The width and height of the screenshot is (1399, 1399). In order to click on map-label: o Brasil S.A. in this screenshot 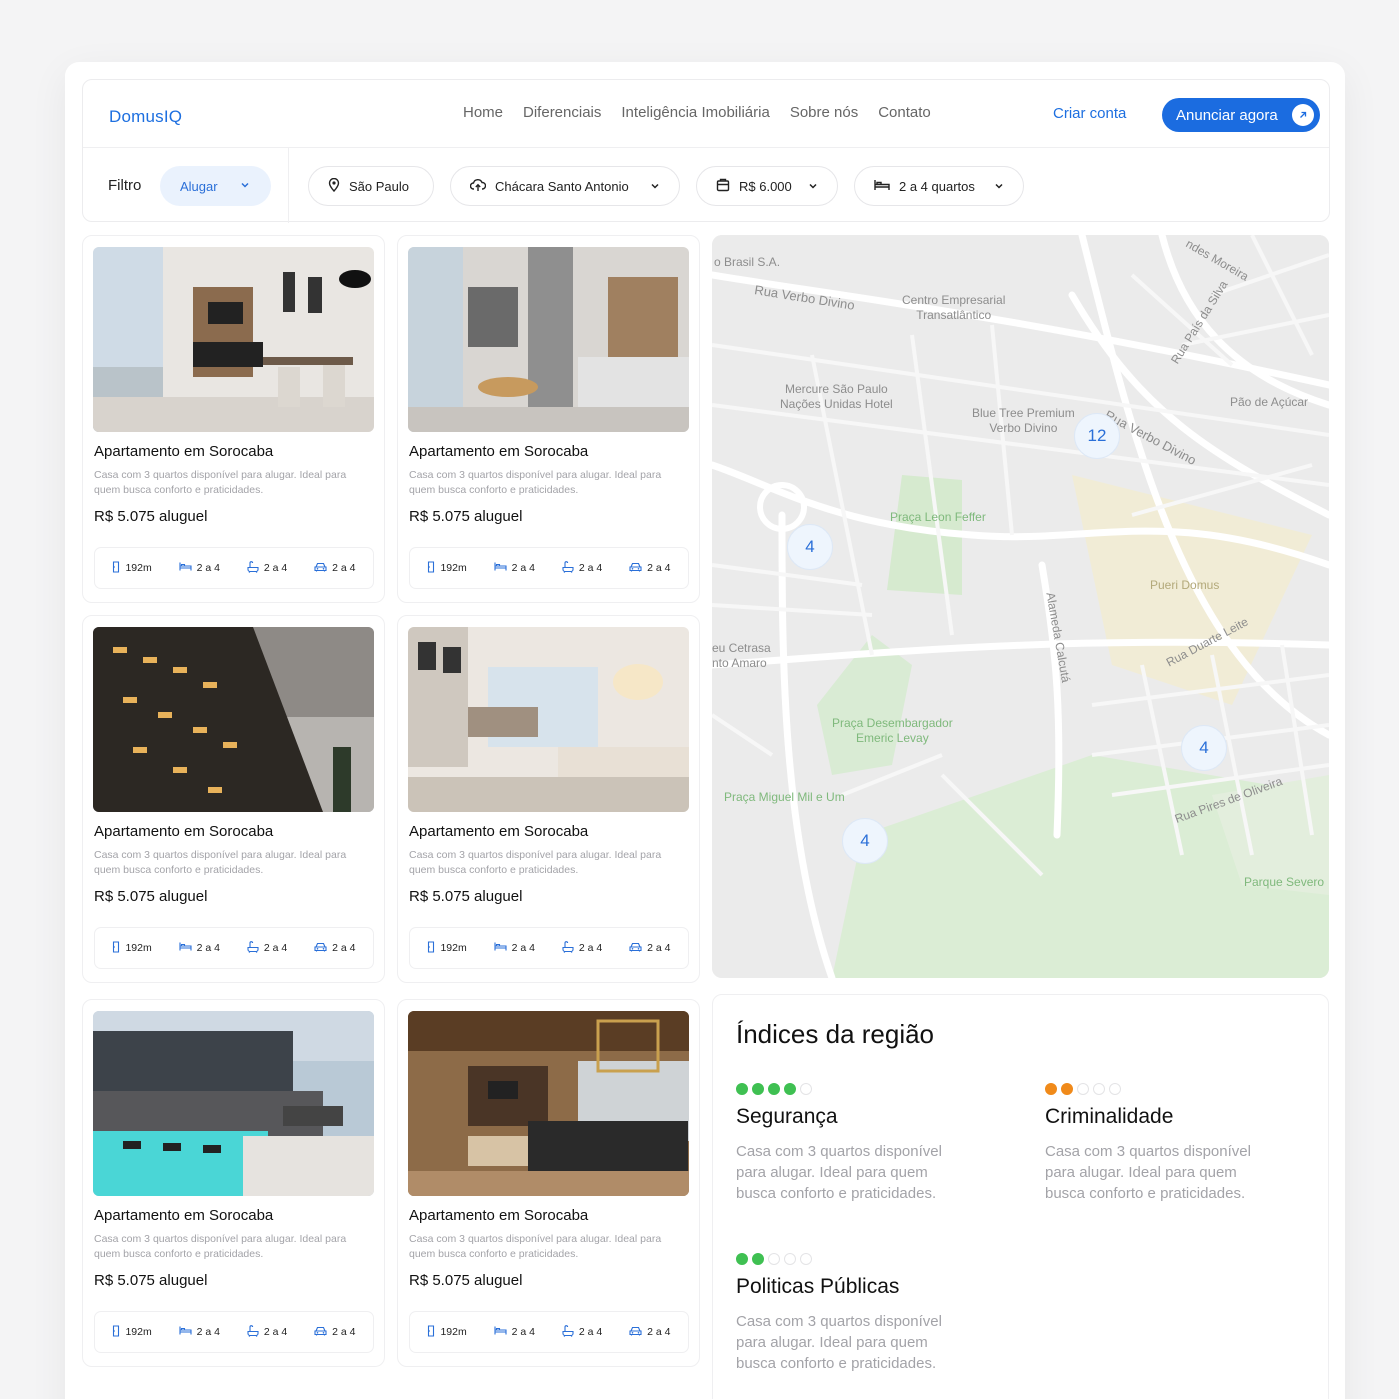, I will do `click(747, 262)`.